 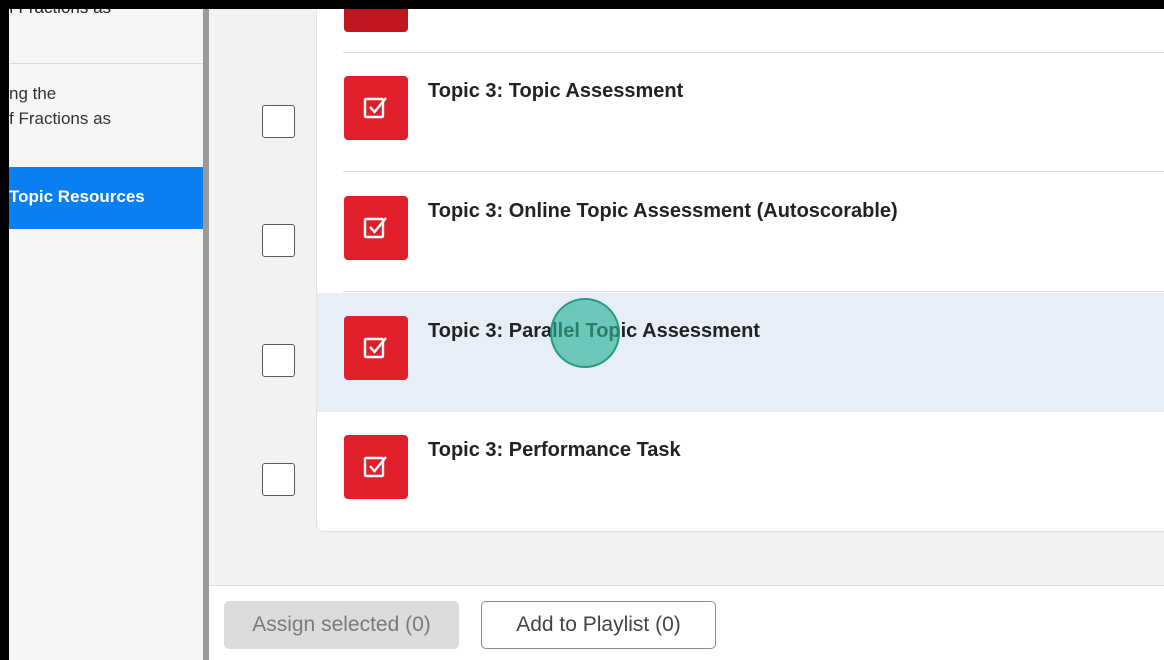 What do you see at coordinates (585, 333) in the screenshot?
I see `click-indicator` at bounding box center [585, 333].